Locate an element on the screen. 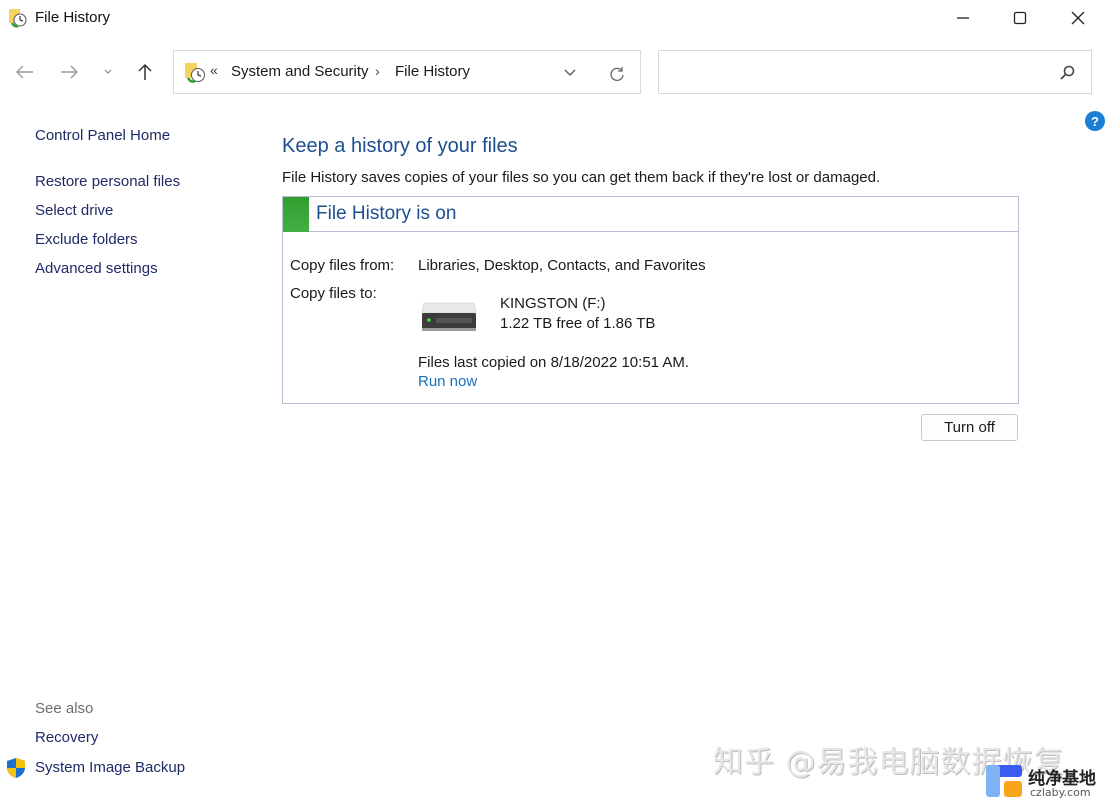  up-arrow-icon is located at coordinates (145, 71).